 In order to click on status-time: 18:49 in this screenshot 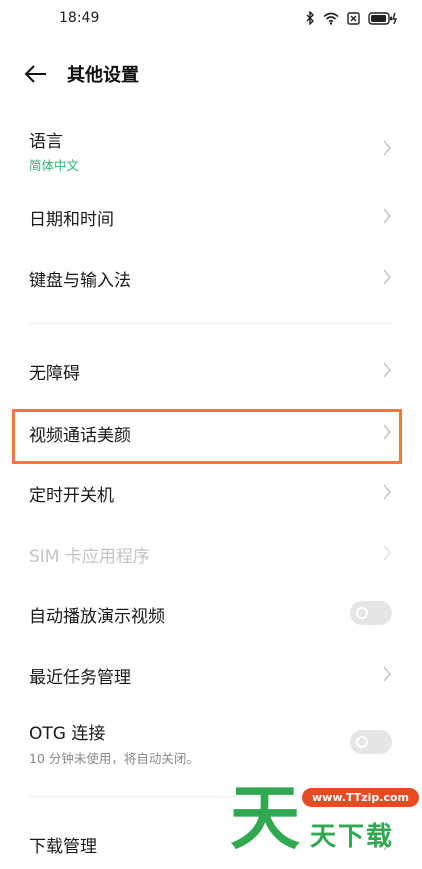, I will do `click(79, 18)`.